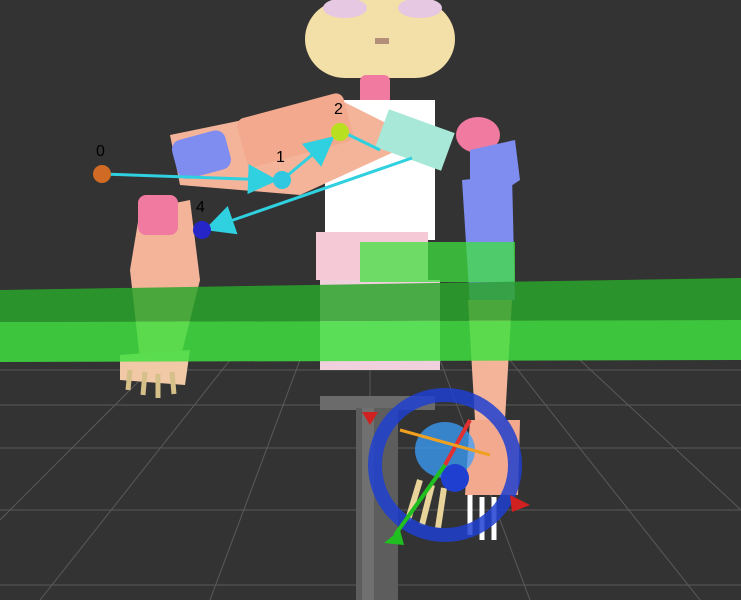 The image size is (741, 600). What do you see at coordinates (202, 219) in the screenshot?
I see `waypoint-4: 4` at bounding box center [202, 219].